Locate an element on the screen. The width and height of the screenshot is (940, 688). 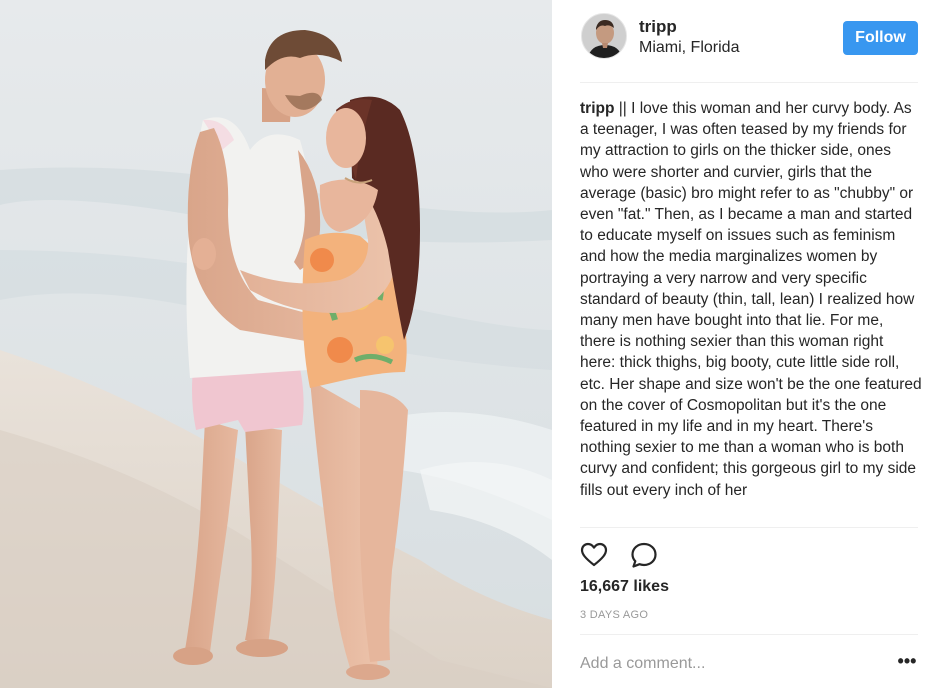
caption-divider is located at coordinates (749, 527).